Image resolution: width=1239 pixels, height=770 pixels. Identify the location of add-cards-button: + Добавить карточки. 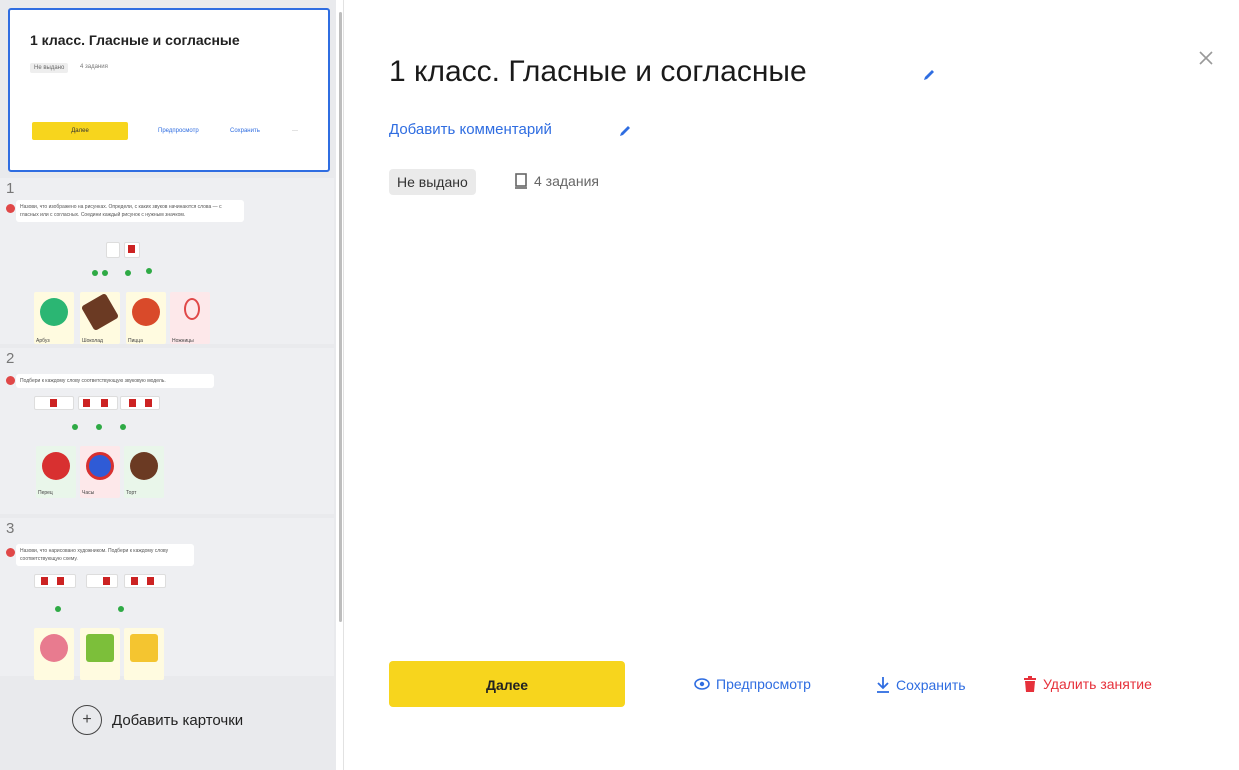
(157, 720).